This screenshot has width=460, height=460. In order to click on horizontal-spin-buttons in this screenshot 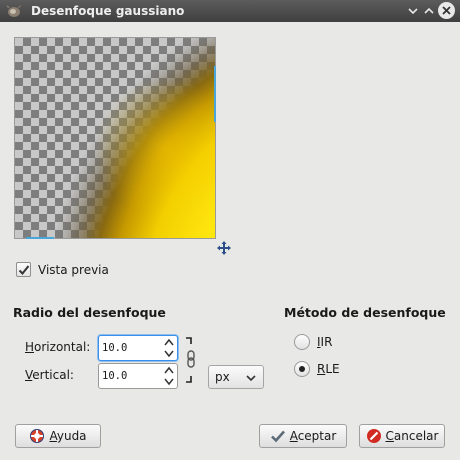, I will do `click(169, 348)`.